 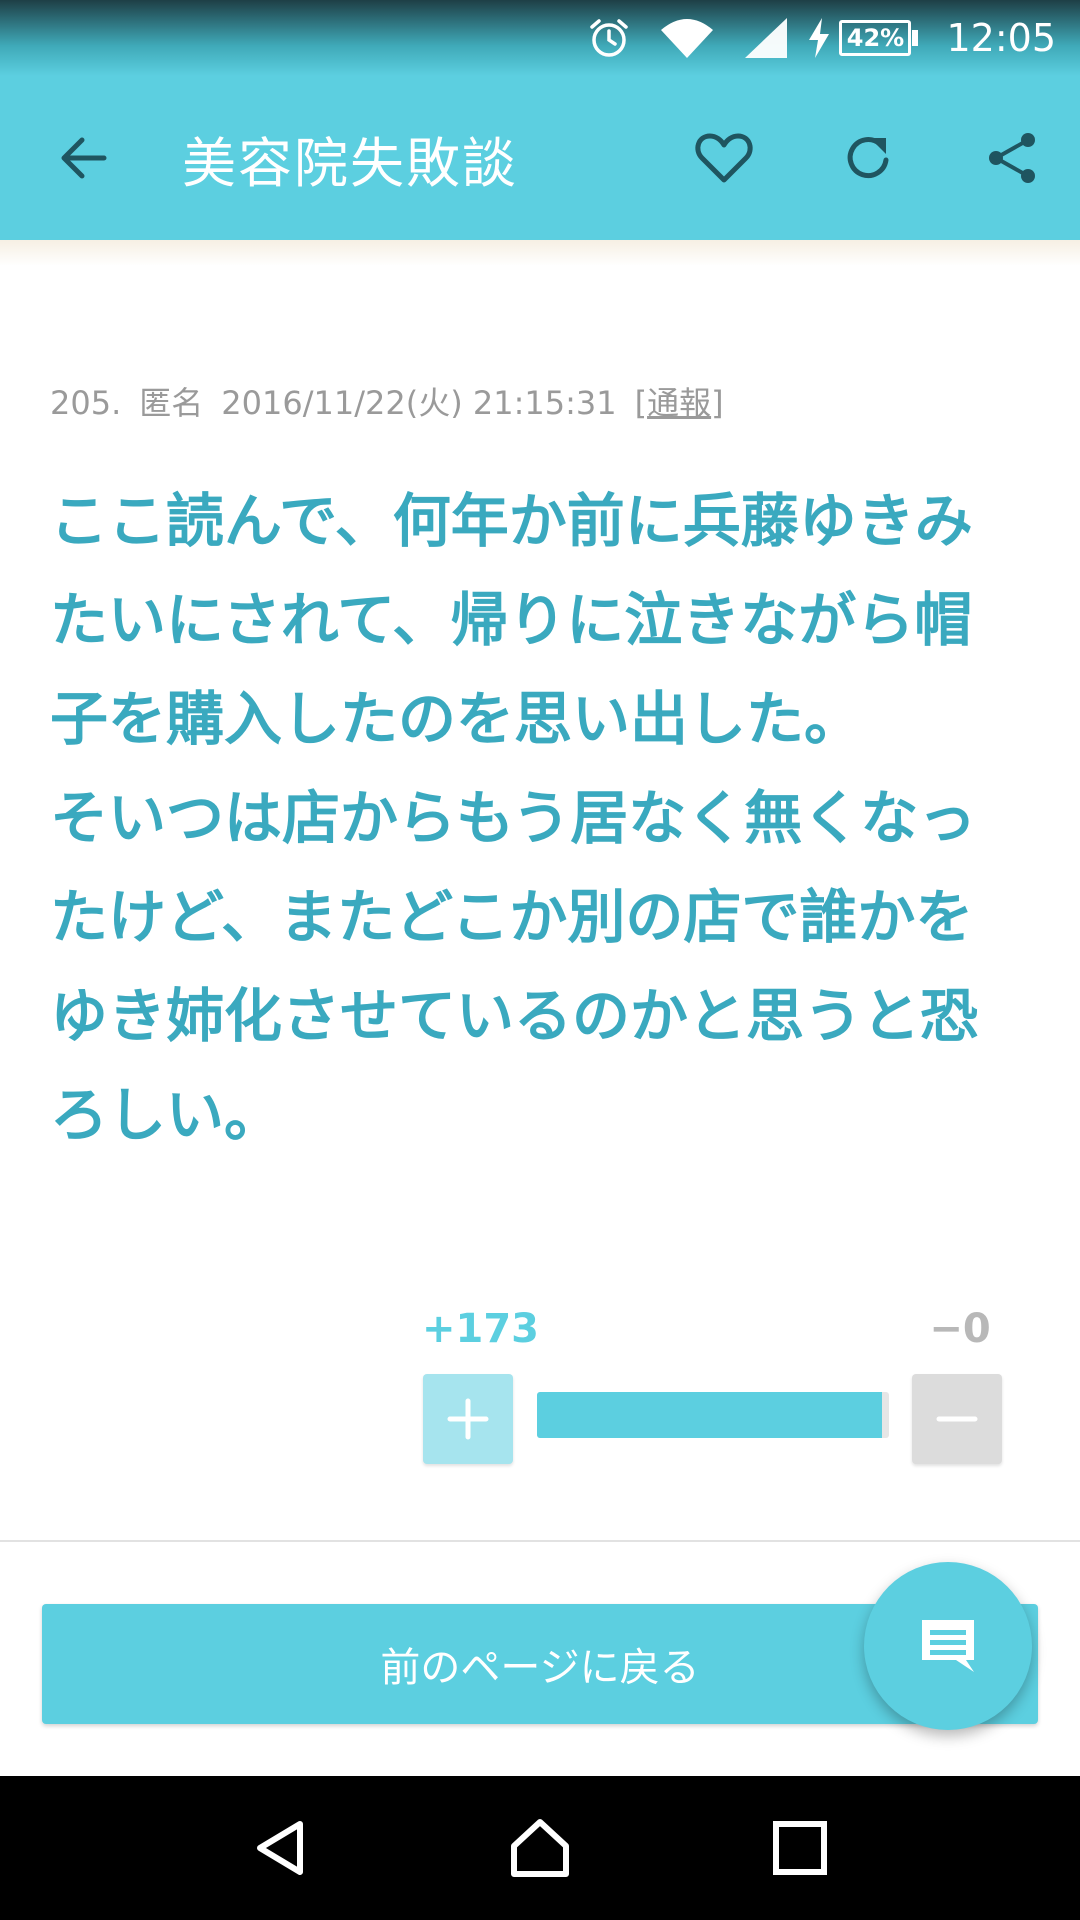 I want to click on nav-back-button, so click(x=280, y=1848).